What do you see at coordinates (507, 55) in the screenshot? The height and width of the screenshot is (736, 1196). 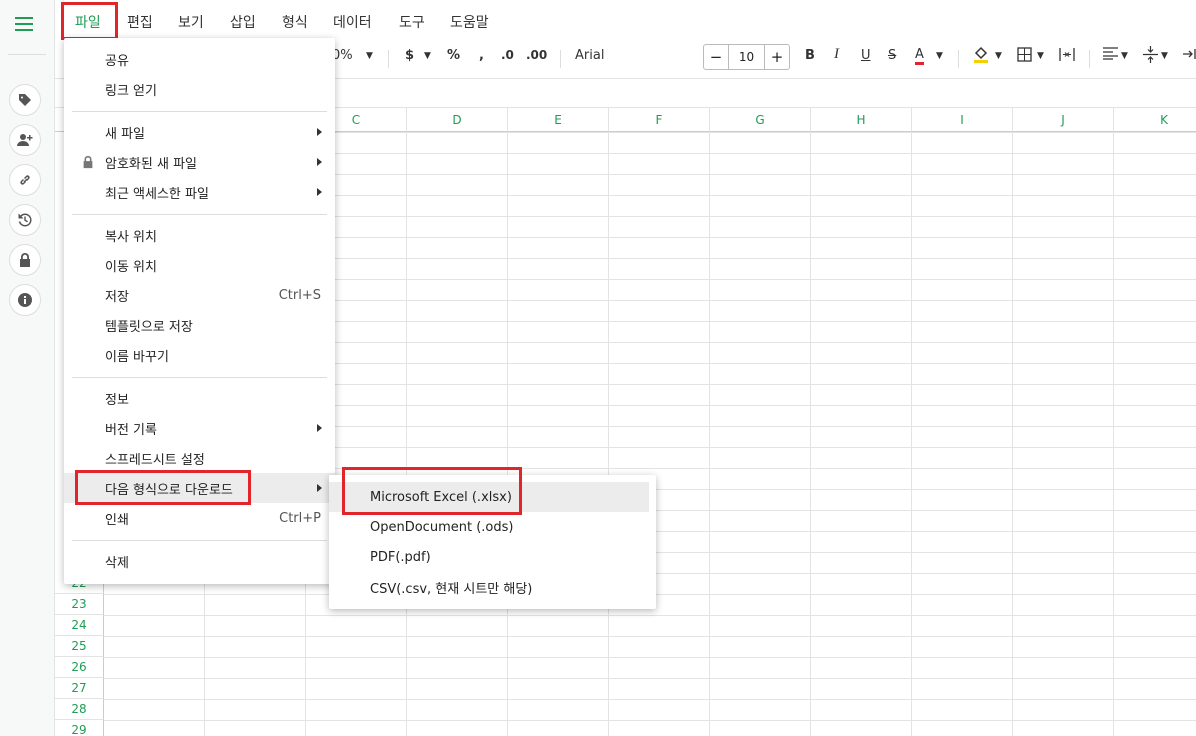 I see `decrease-decimal-button: .0` at bounding box center [507, 55].